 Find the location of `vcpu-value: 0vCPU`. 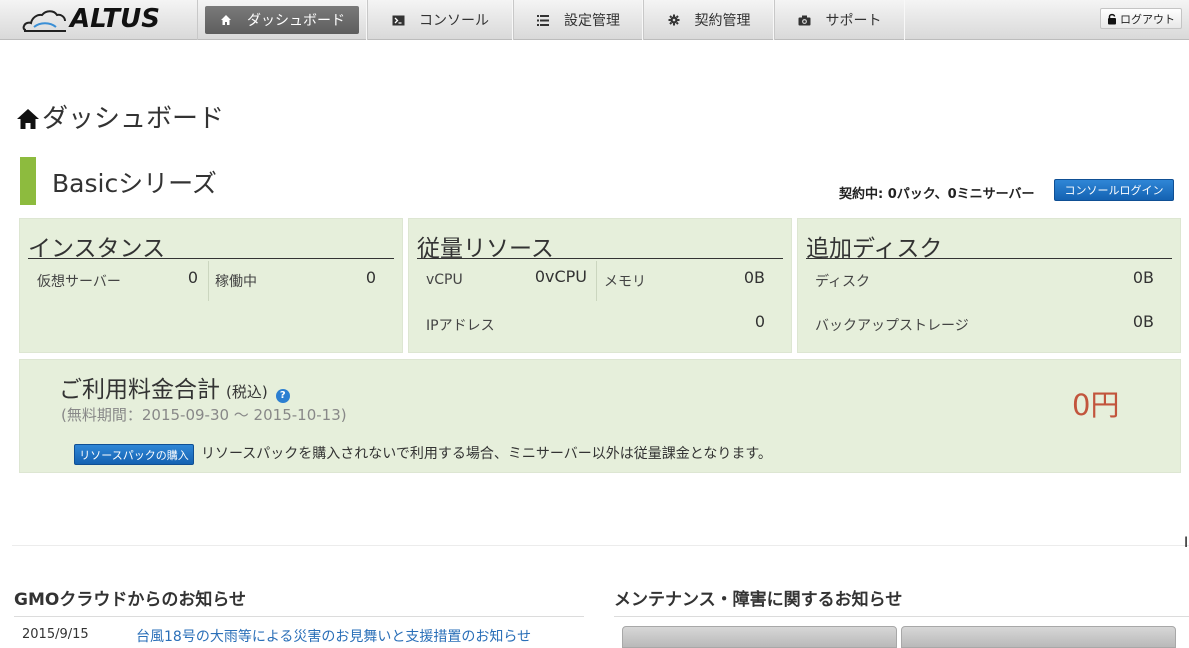

vcpu-value: 0vCPU is located at coordinates (560, 276).